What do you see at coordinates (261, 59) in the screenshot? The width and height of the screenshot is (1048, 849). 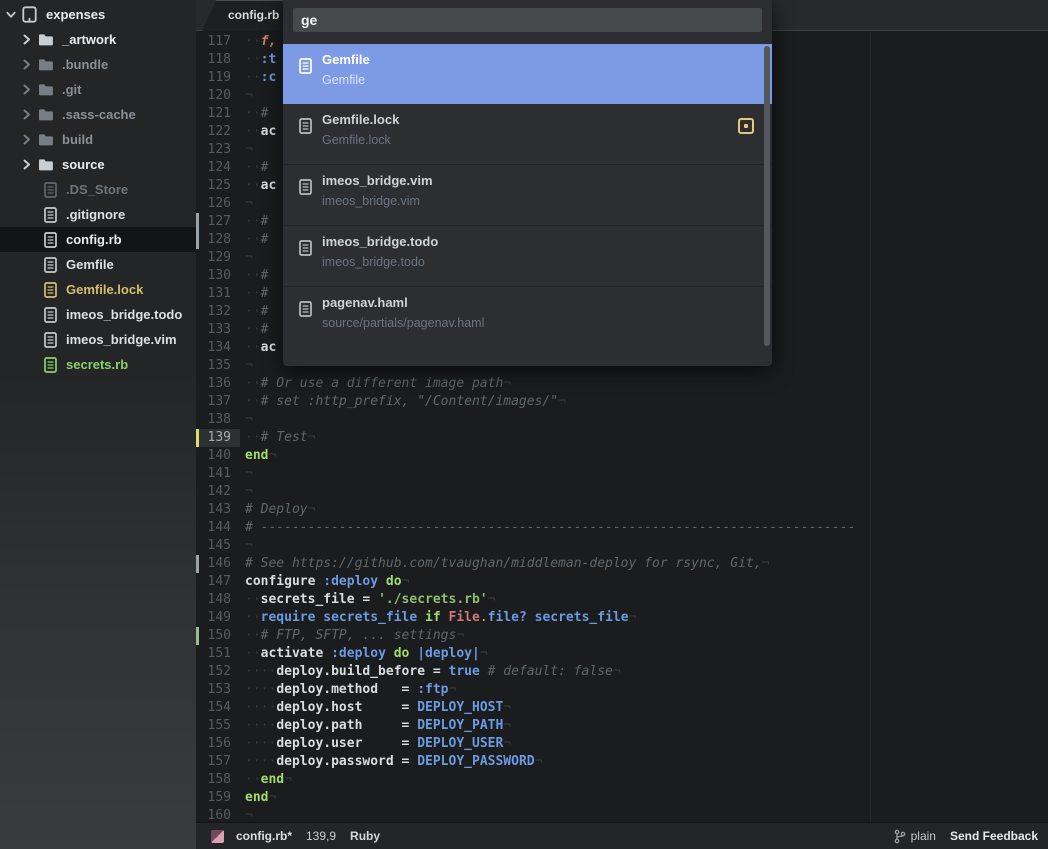 I see `line-text: ··:t` at bounding box center [261, 59].